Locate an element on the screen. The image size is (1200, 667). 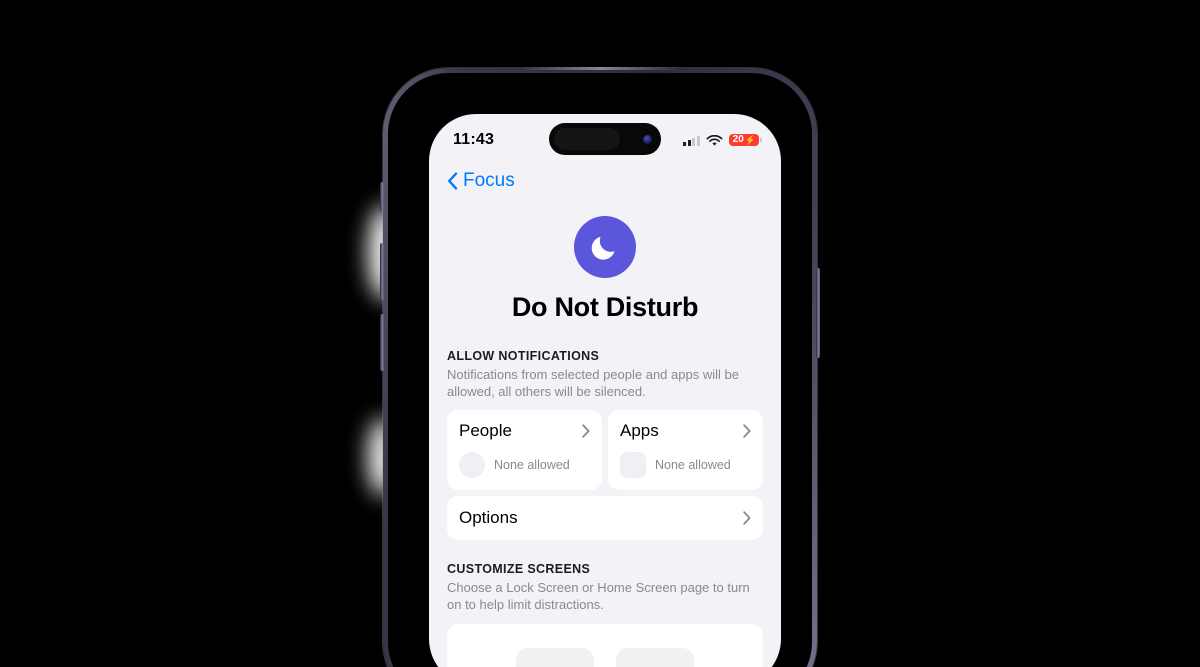
people-card-body: None allowed is located at coordinates (524, 465).